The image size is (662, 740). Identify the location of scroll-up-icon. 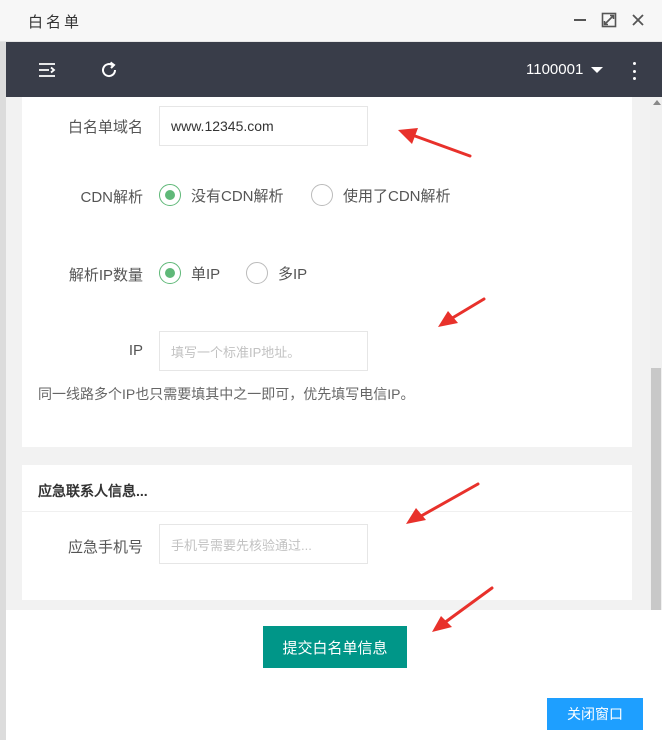
(657, 102).